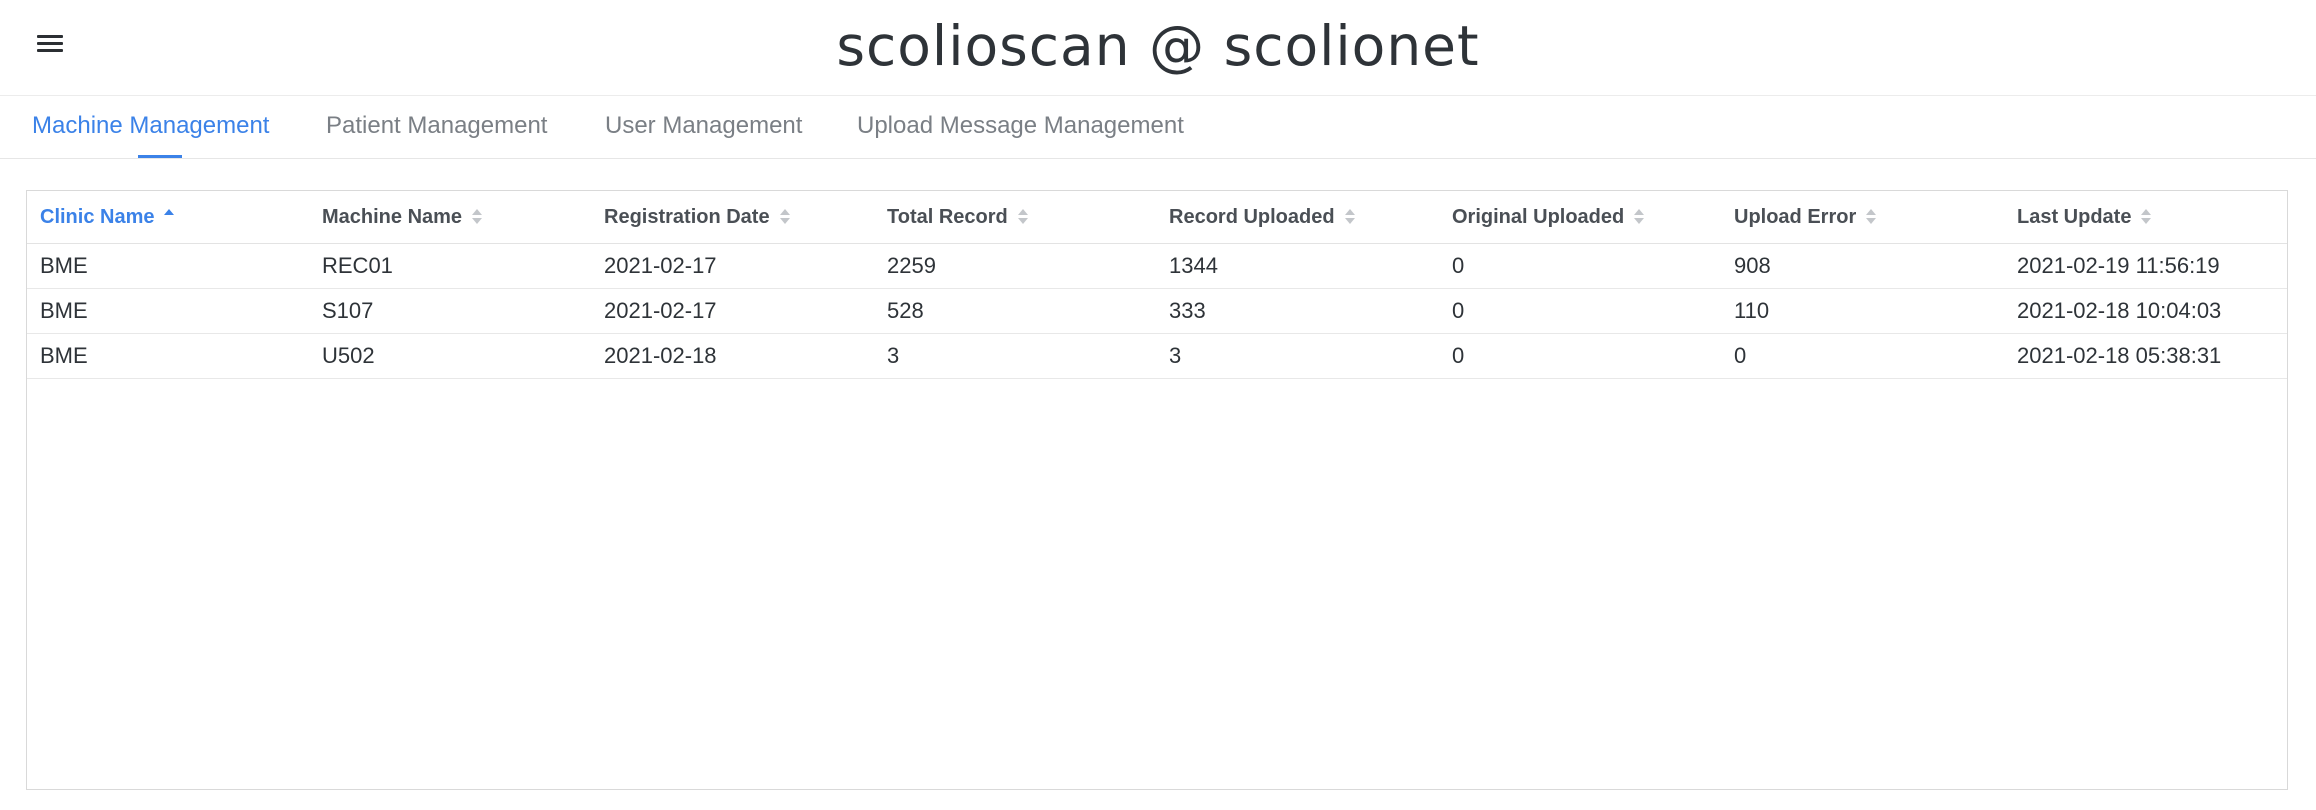 This screenshot has height=810, width=2316. Describe the element at coordinates (1862, 356) in the screenshot. I see `cell-upload-error: 0` at that location.